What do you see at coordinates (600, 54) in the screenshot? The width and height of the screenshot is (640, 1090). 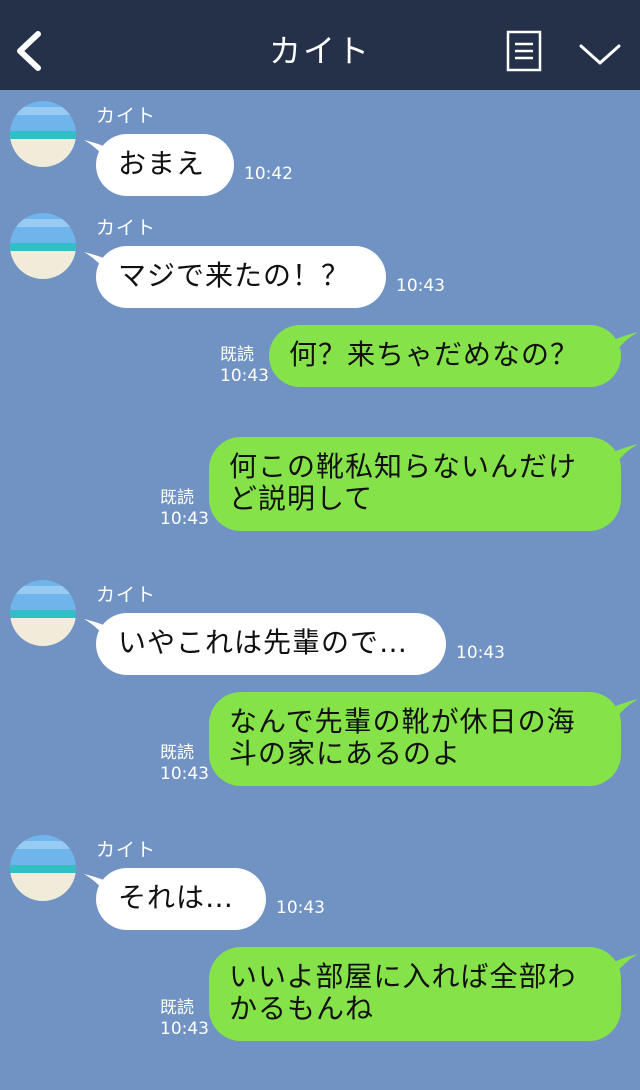 I see `chevron-down-icon` at bounding box center [600, 54].